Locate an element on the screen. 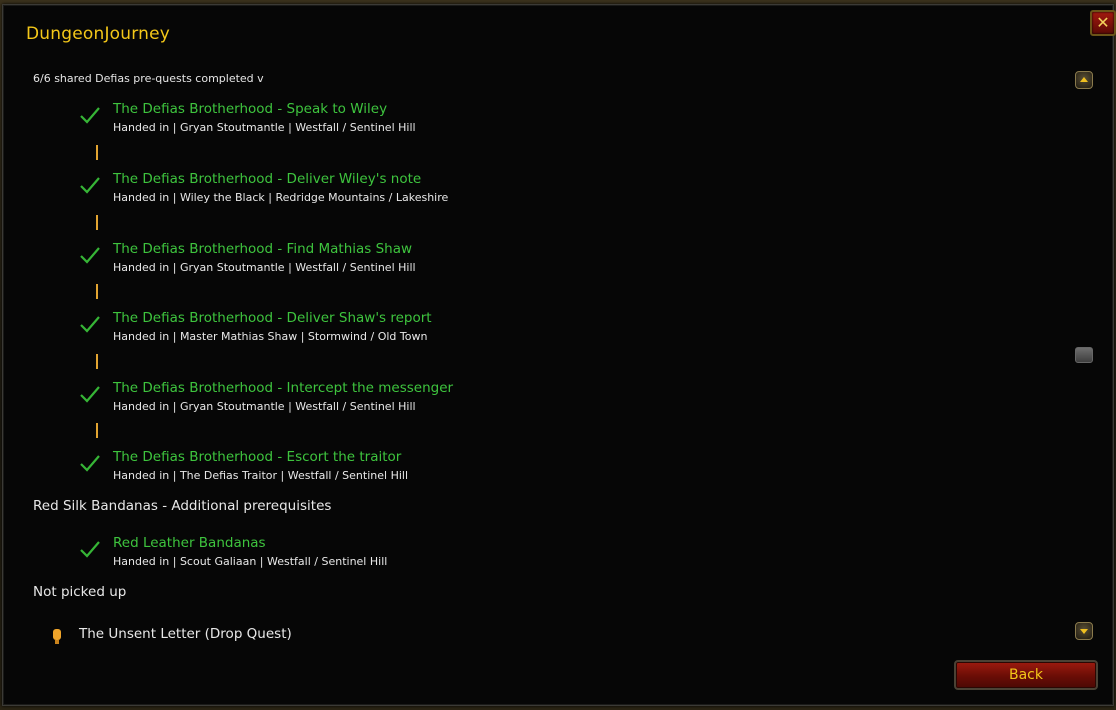  pending-quest-label: The Unsent Letter (Drop Quest) is located at coordinates (185, 634).